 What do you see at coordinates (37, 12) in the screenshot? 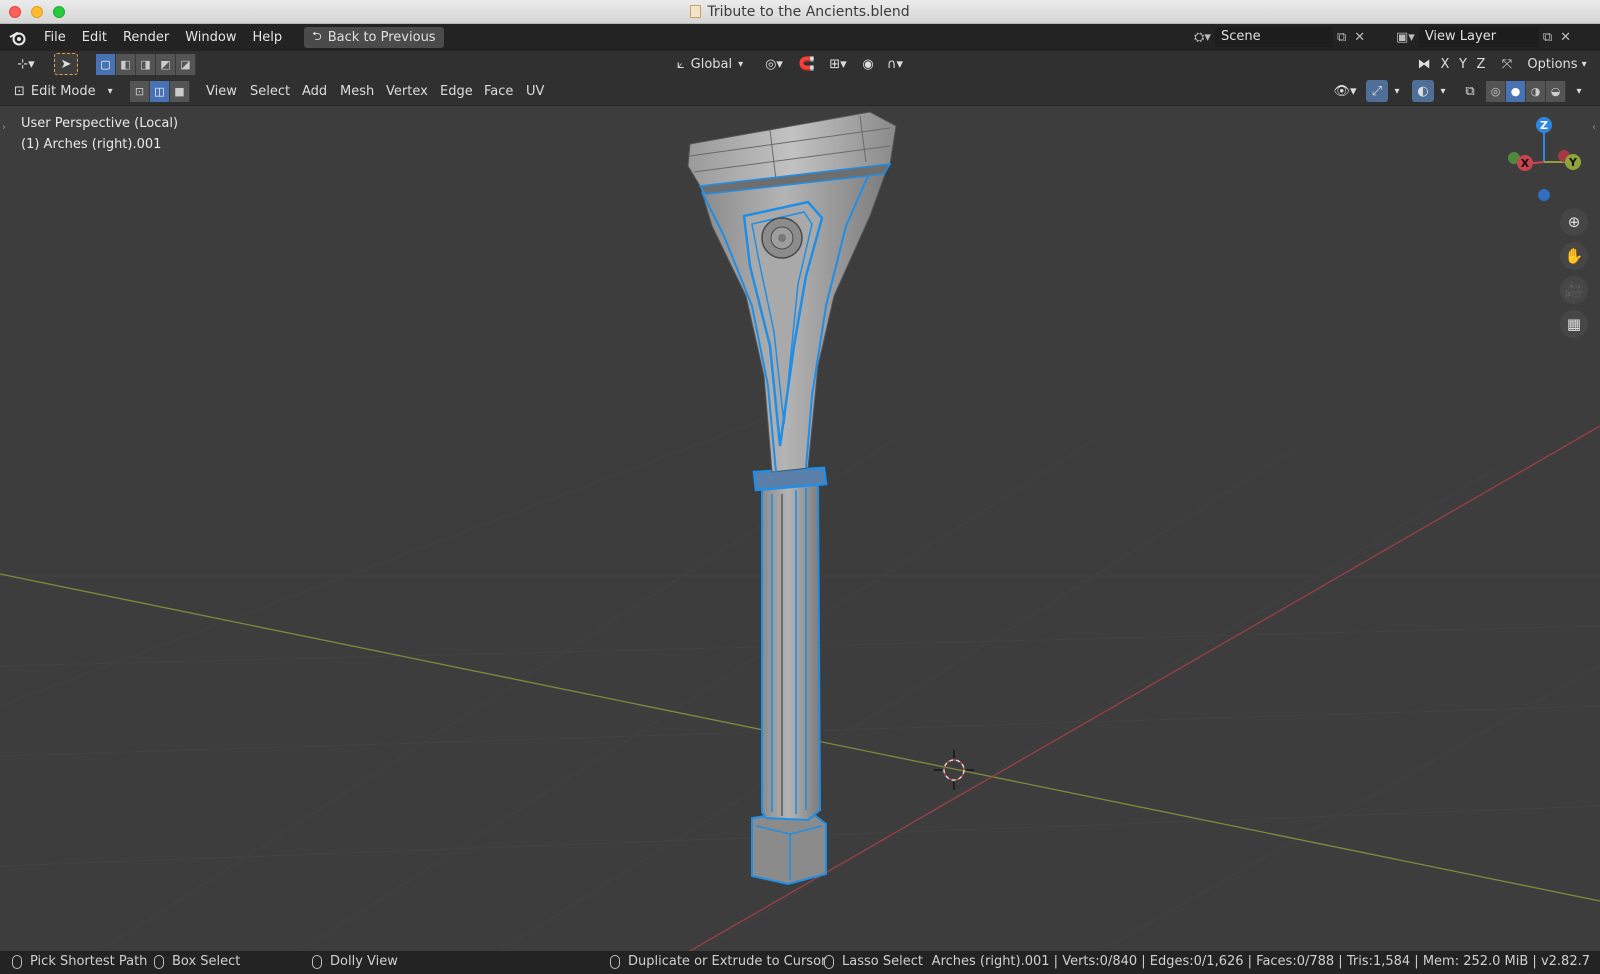
I see `minimize-window-button` at bounding box center [37, 12].